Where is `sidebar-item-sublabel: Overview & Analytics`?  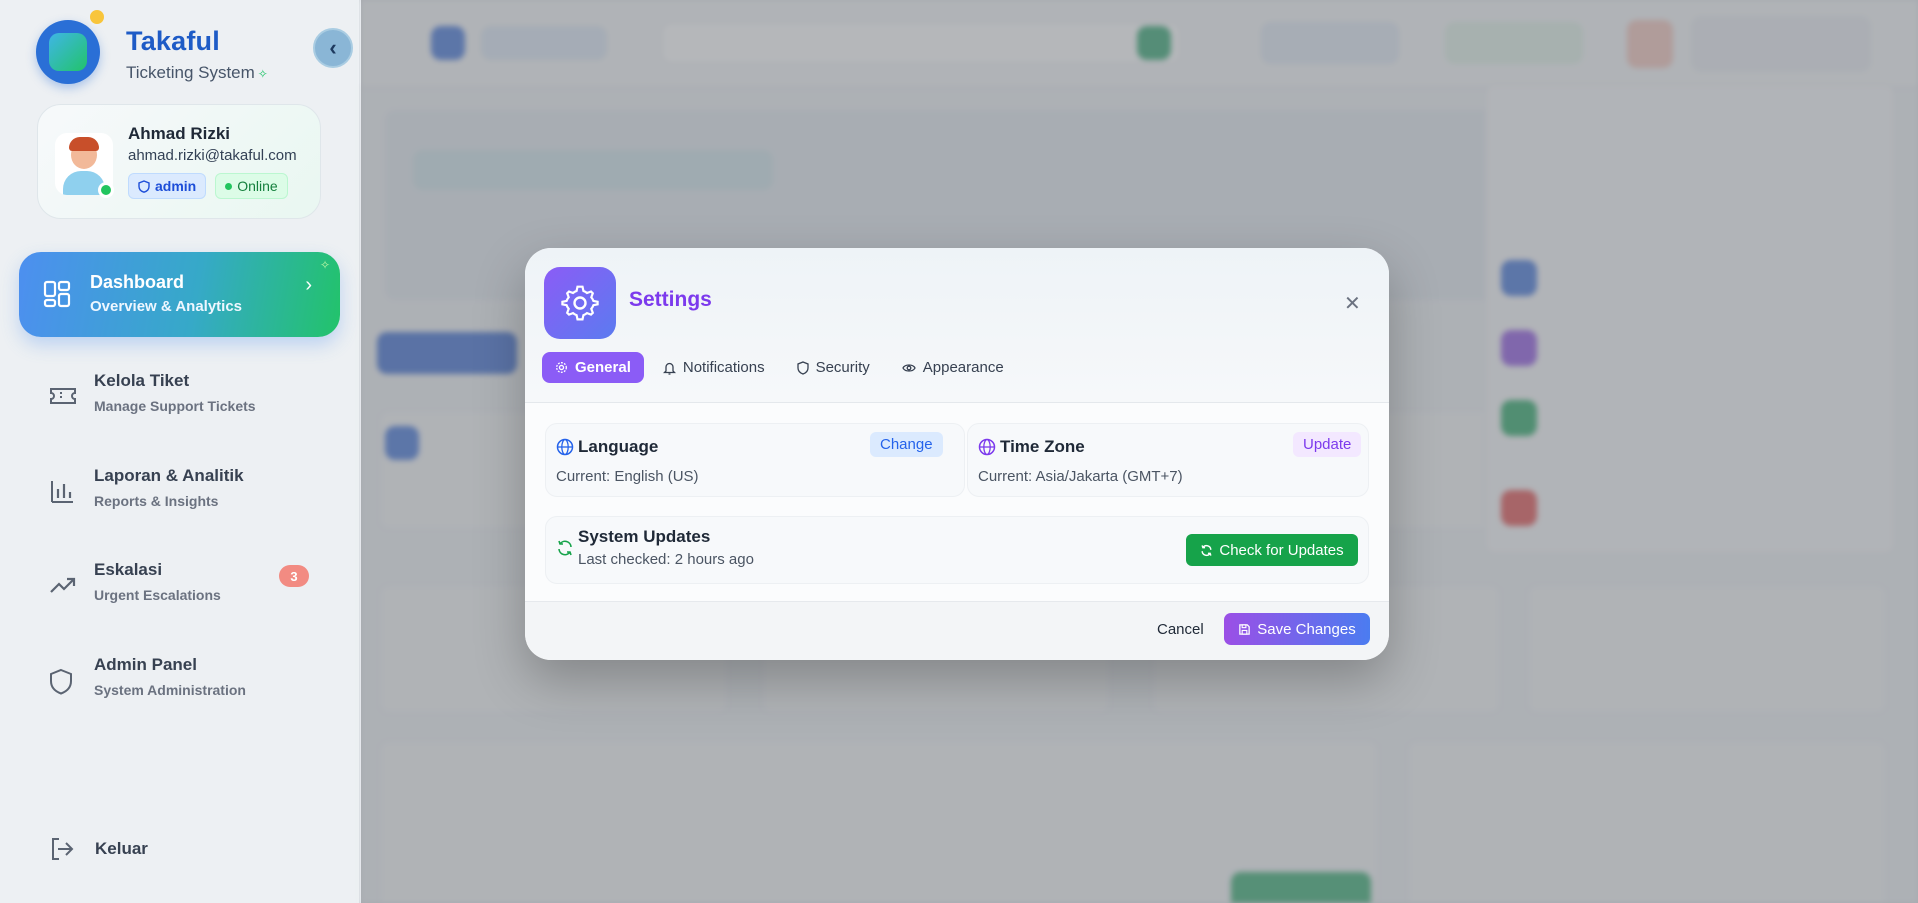 sidebar-item-sublabel: Overview & Analytics is located at coordinates (166, 306).